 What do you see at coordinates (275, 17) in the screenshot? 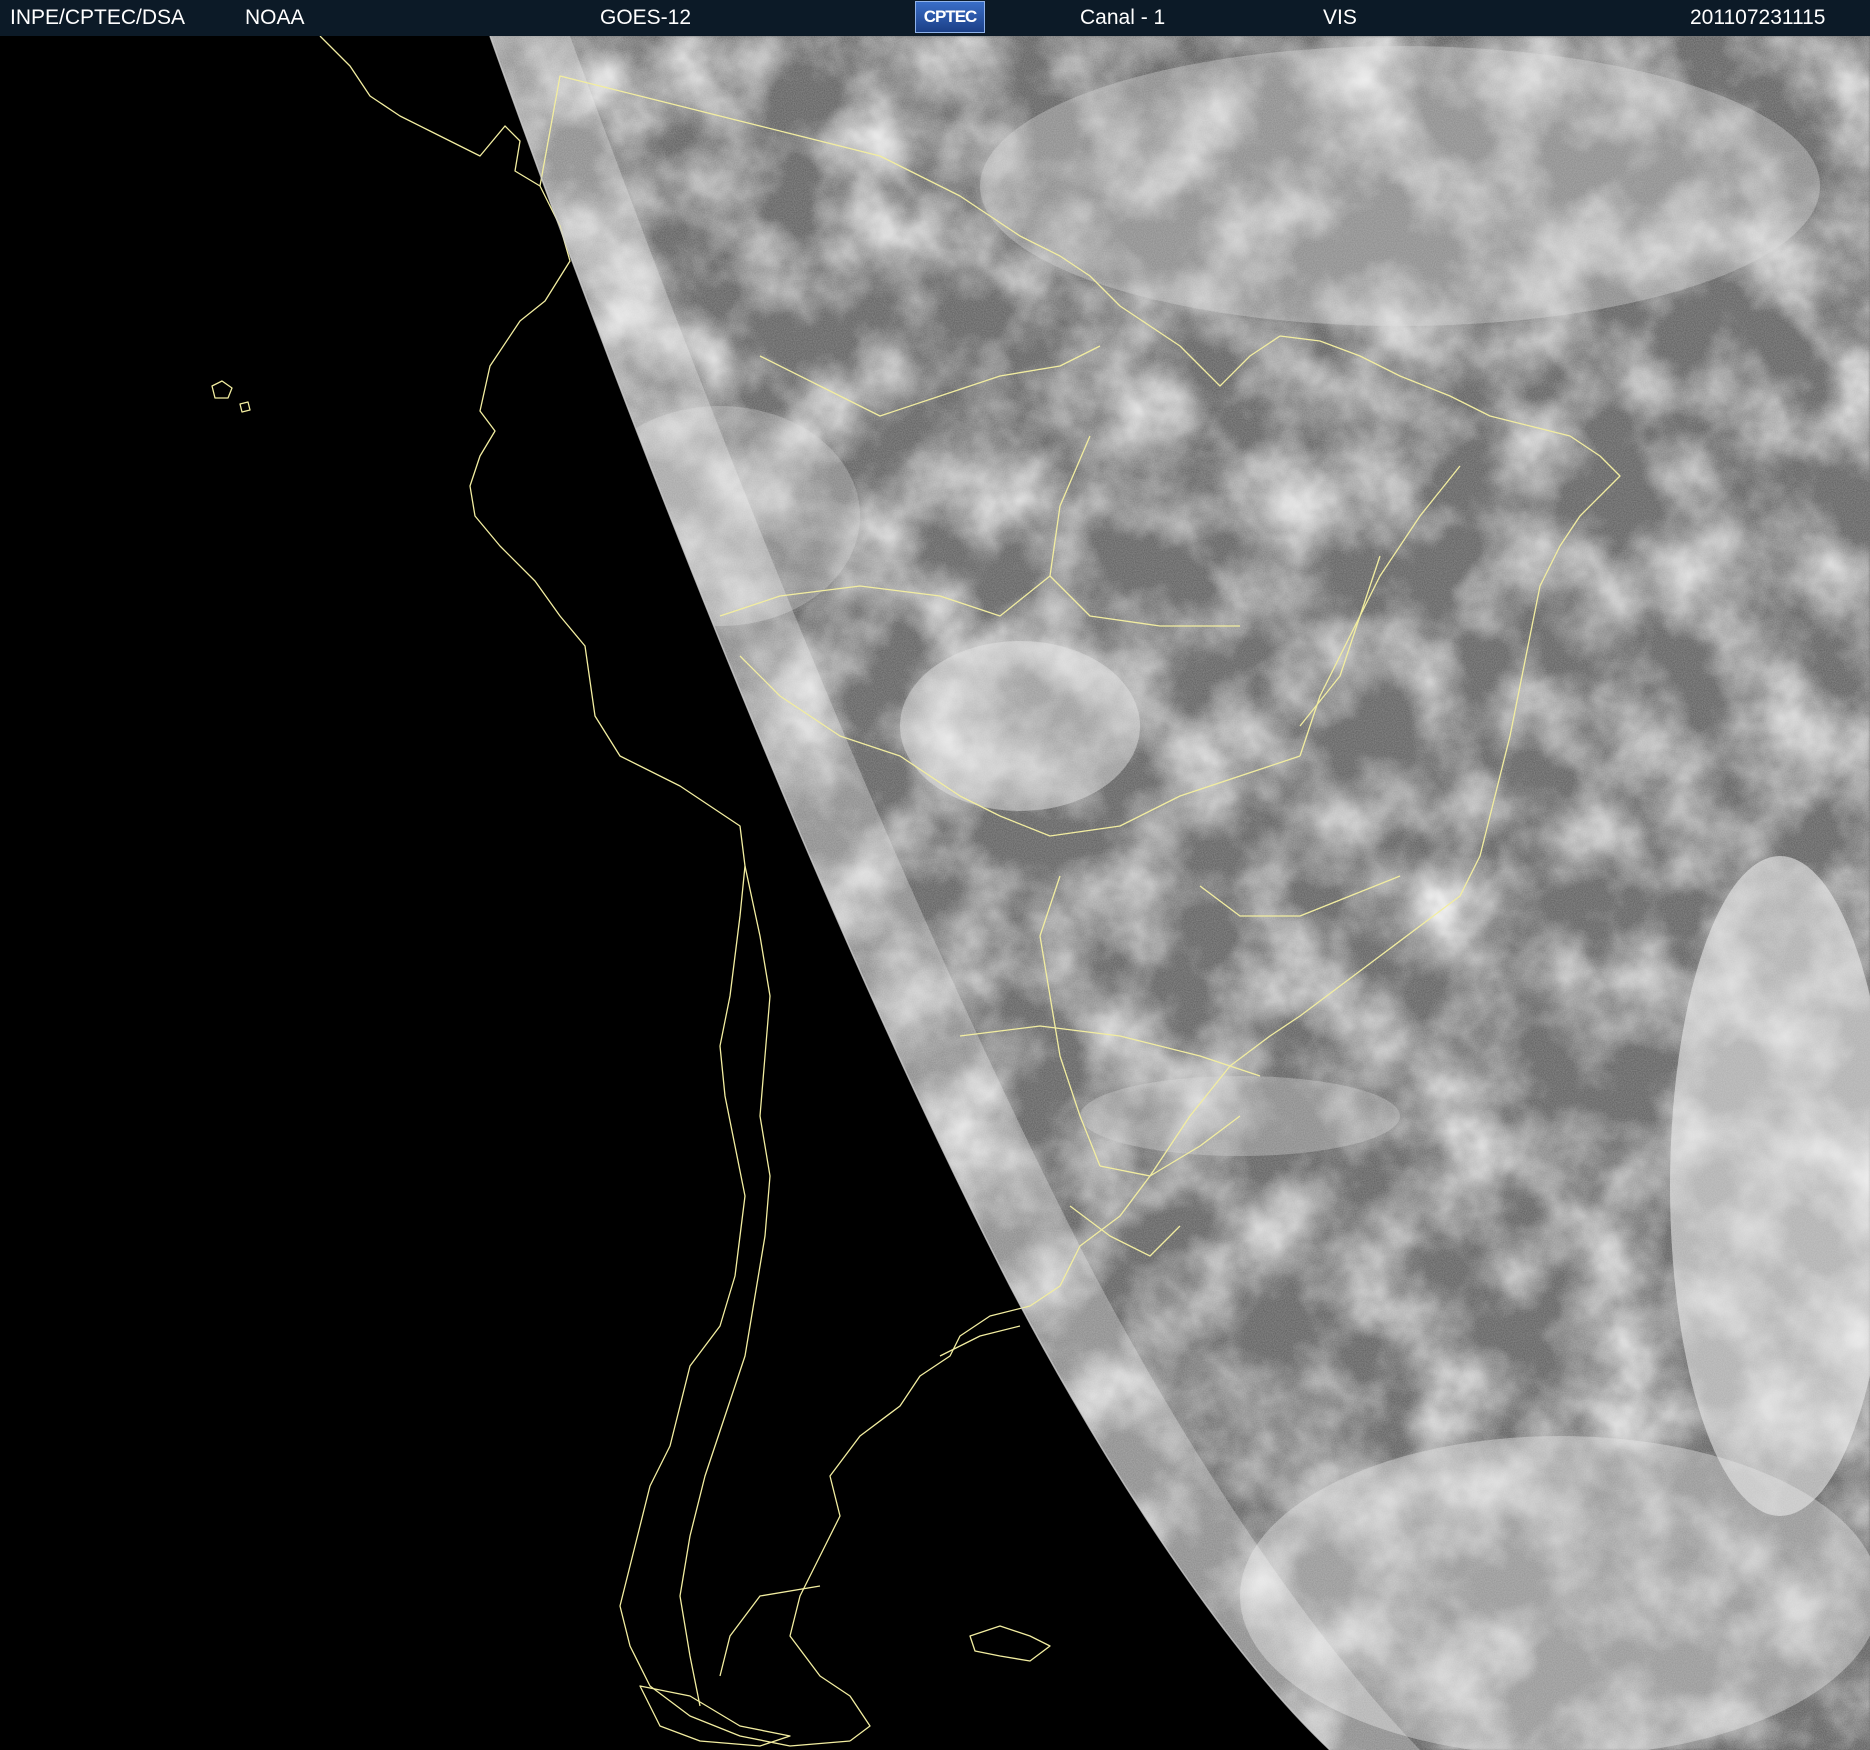
I see `source-label: NOAA` at bounding box center [275, 17].